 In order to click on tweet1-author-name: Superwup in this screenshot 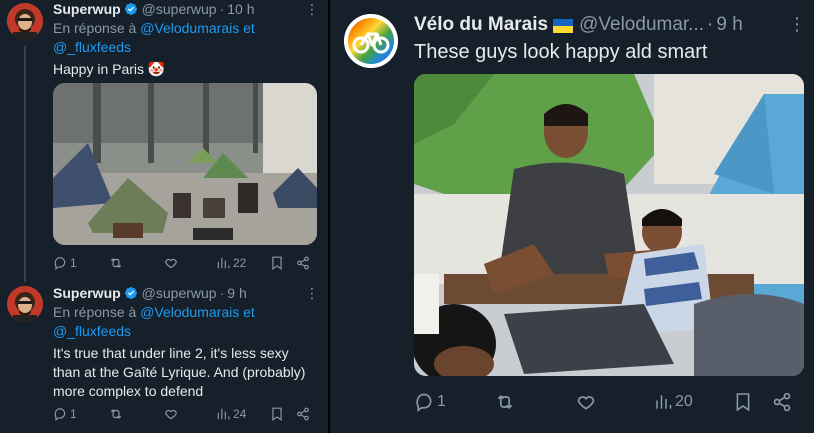, I will do `click(87, 9)`.